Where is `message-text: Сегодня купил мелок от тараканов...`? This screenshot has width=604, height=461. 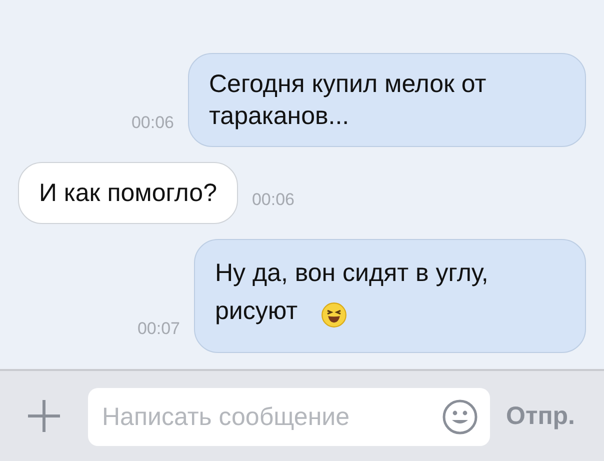 message-text: Сегодня купил мелок от тараканов... is located at coordinates (347, 100).